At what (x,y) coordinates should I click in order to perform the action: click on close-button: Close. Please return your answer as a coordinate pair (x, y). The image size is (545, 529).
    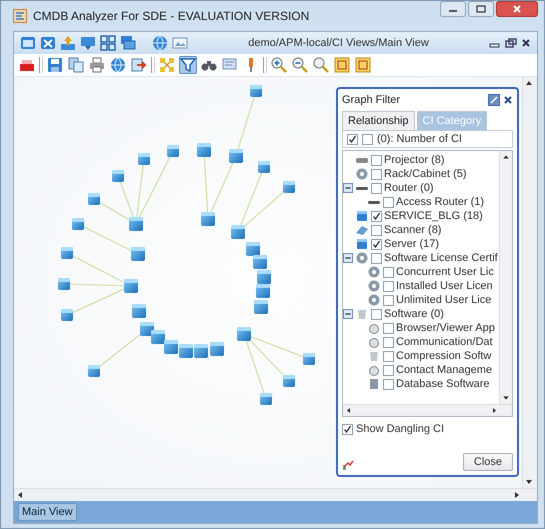
    Looking at the image, I should click on (487, 462).